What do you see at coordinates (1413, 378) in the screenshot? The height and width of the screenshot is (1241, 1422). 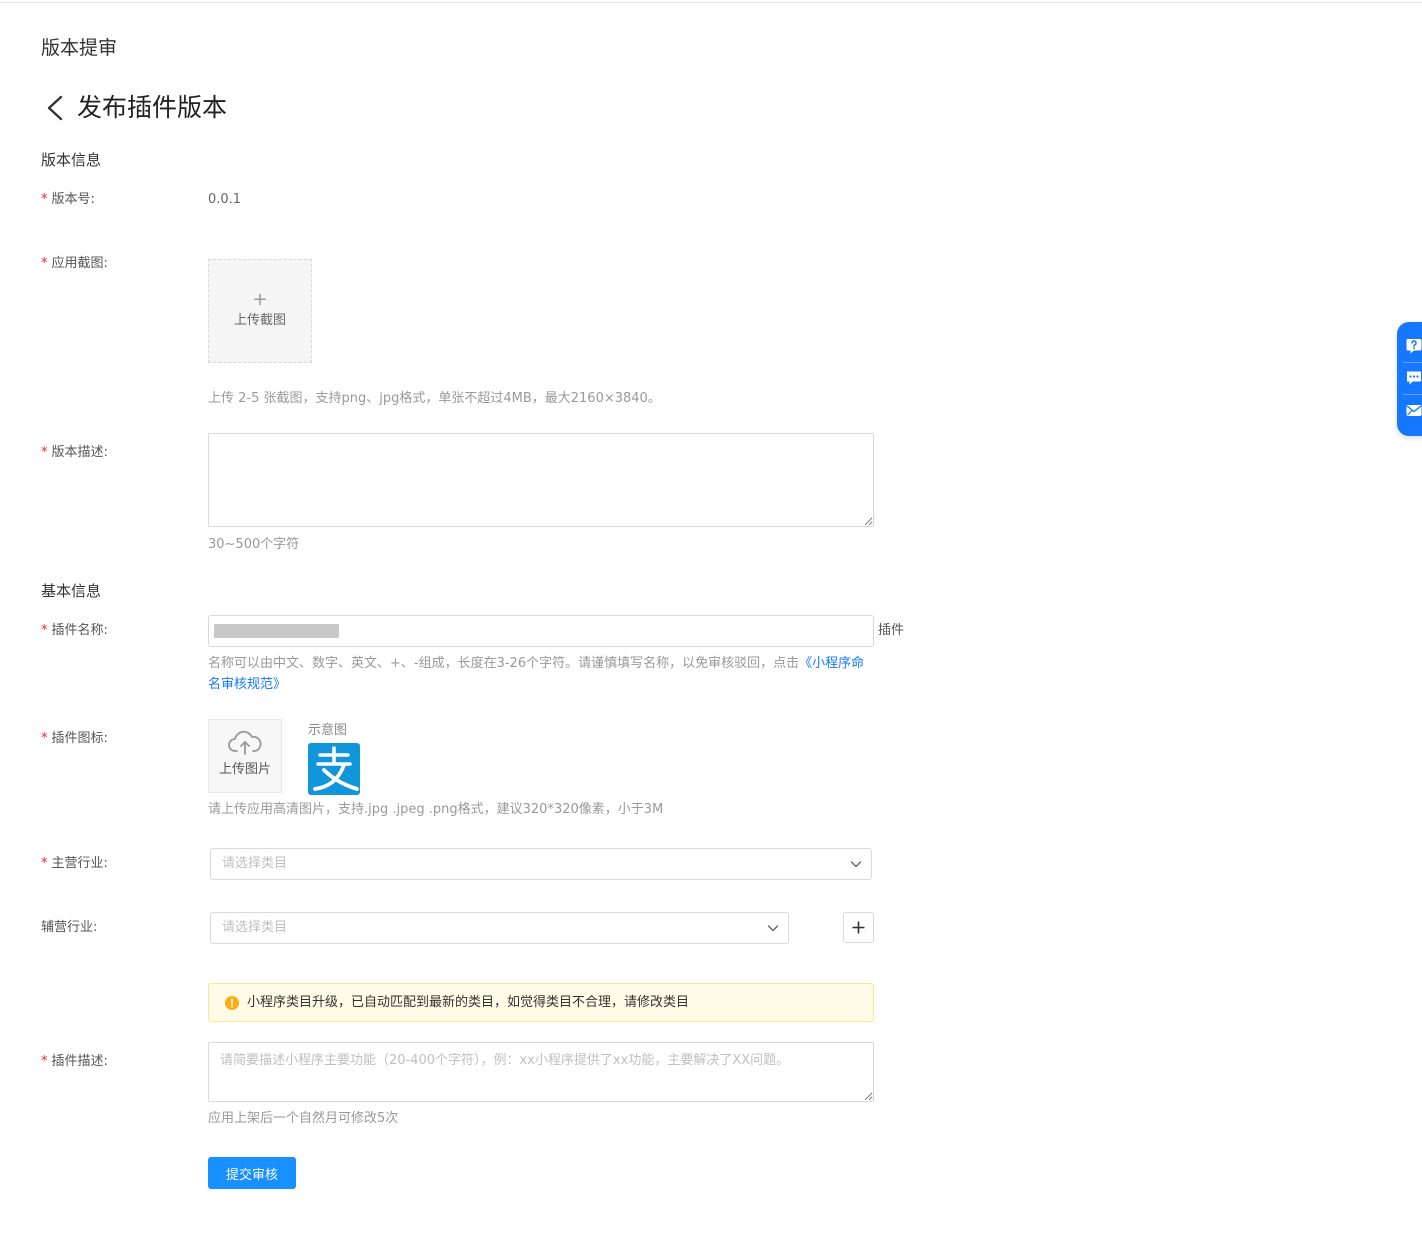 I see `chat-icon` at bounding box center [1413, 378].